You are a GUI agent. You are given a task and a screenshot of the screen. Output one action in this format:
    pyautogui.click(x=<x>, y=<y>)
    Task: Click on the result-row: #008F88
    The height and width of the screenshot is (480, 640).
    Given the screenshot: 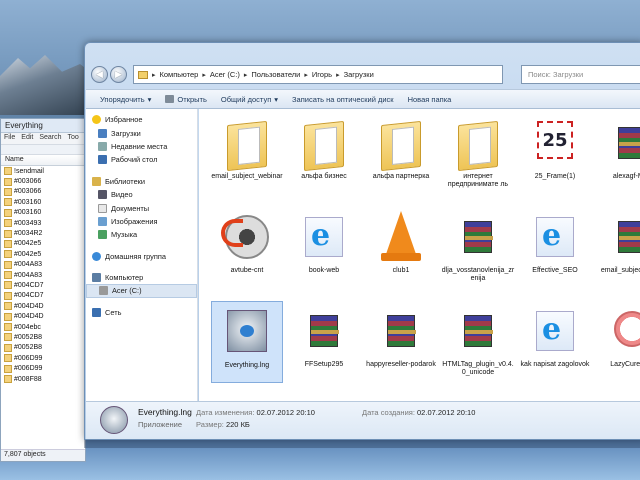 What is the action you would take?
    pyautogui.click(x=43, y=379)
    